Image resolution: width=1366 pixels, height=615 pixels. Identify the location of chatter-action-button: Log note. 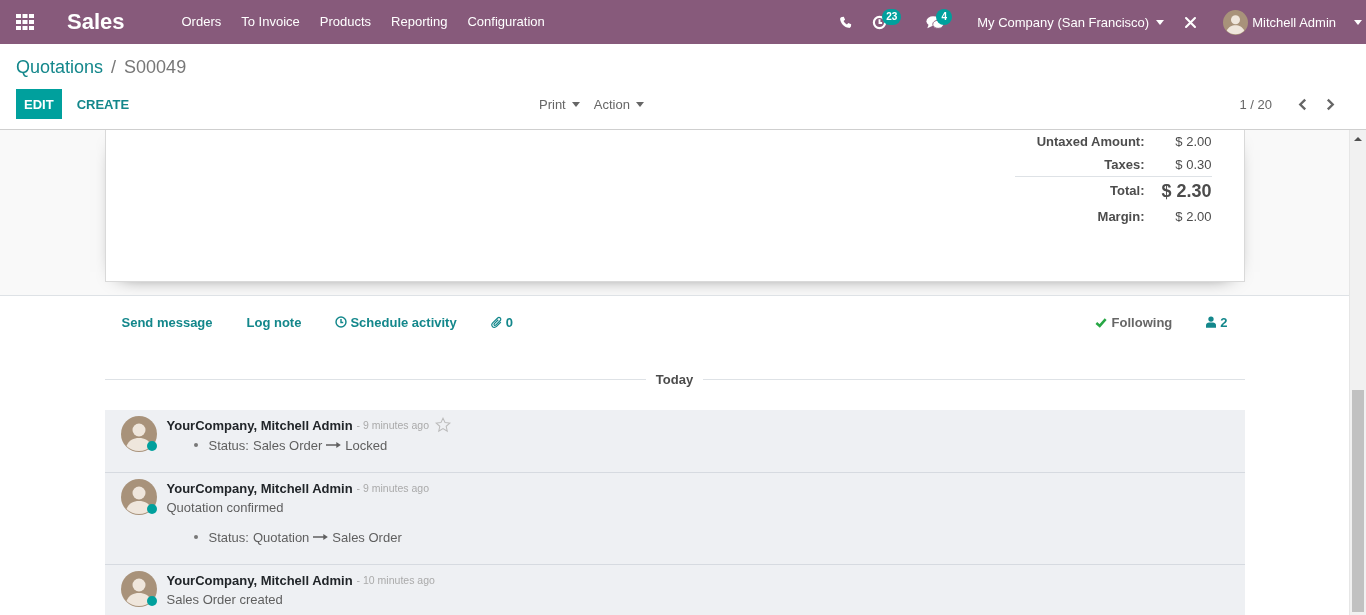
(274, 322).